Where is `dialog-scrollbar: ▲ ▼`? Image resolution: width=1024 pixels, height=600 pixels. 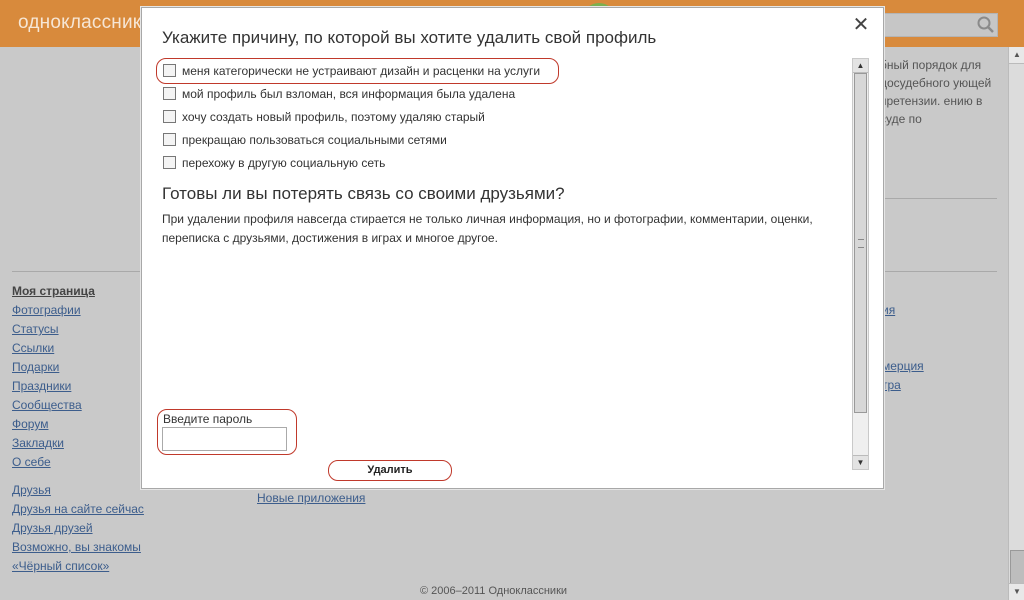 dialog-scrollbar: ▲ ▼ is located at coordinates (860, 264).